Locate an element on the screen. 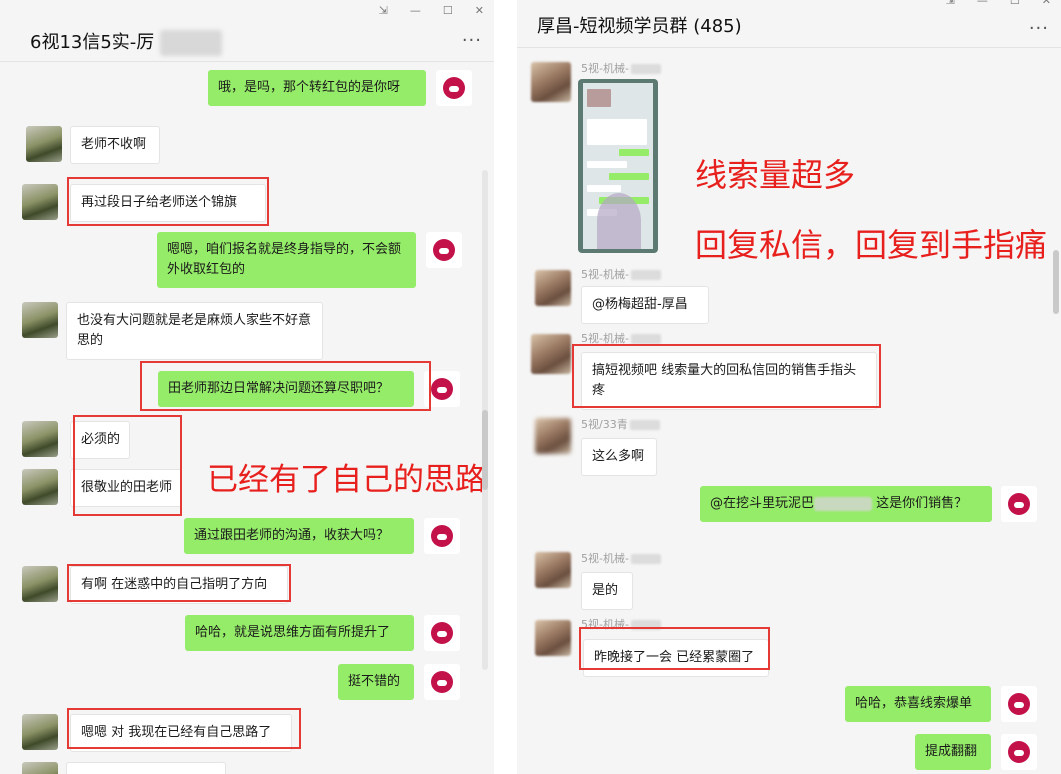 Image resolution: width=1061 pixels, height=774 pixels. message-bubble-in: 也没有大问题就是老是麻烦人家些不好意思的 is located at coordinates (194, 331).